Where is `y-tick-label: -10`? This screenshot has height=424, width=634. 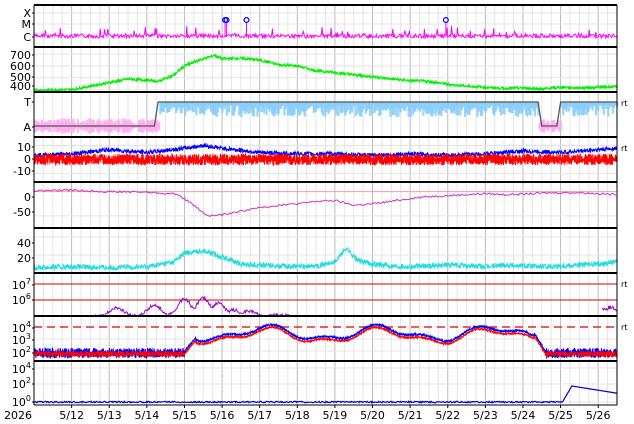
y-tick-label: -10 is located at coordinates (22, 171).